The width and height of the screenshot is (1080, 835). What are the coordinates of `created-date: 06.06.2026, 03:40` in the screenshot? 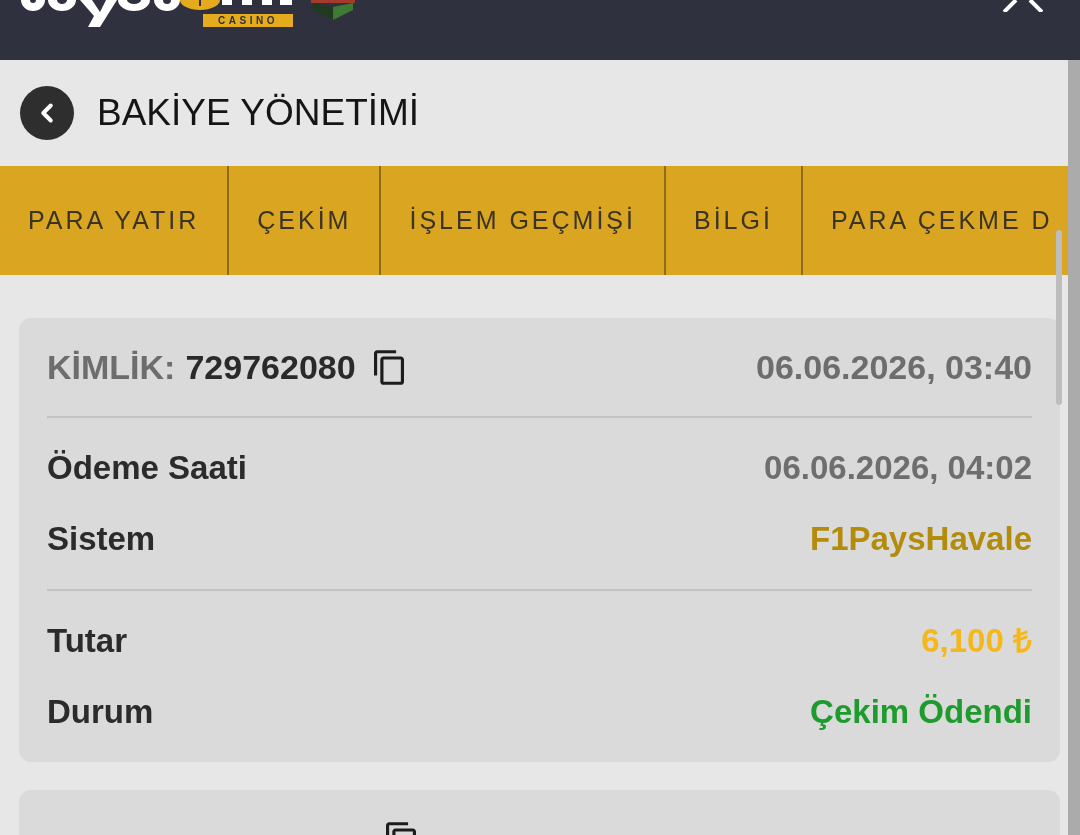 It's located at (893, 367).